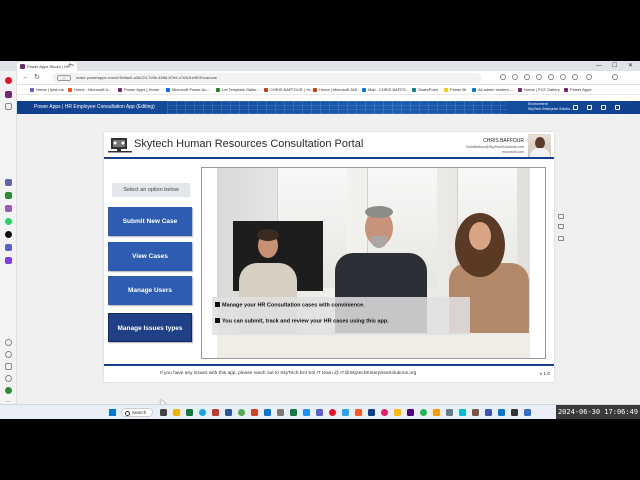  What do you see at coordinates (8, 80) in the screenshot?
I see `opera-icon` at bounding box center [8, 80].